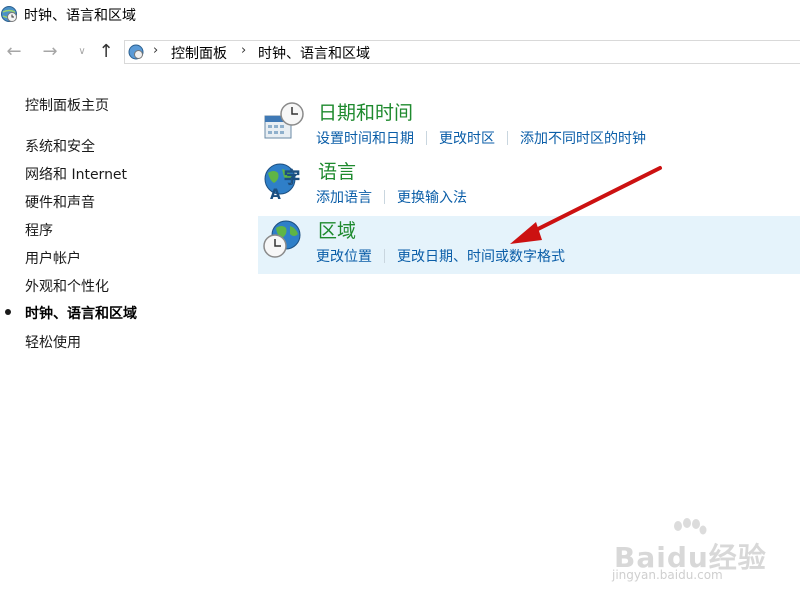  Describe the element at coordinates (50, 52) in the screenshot. I see `forward-arrow-icon: →` at that location.